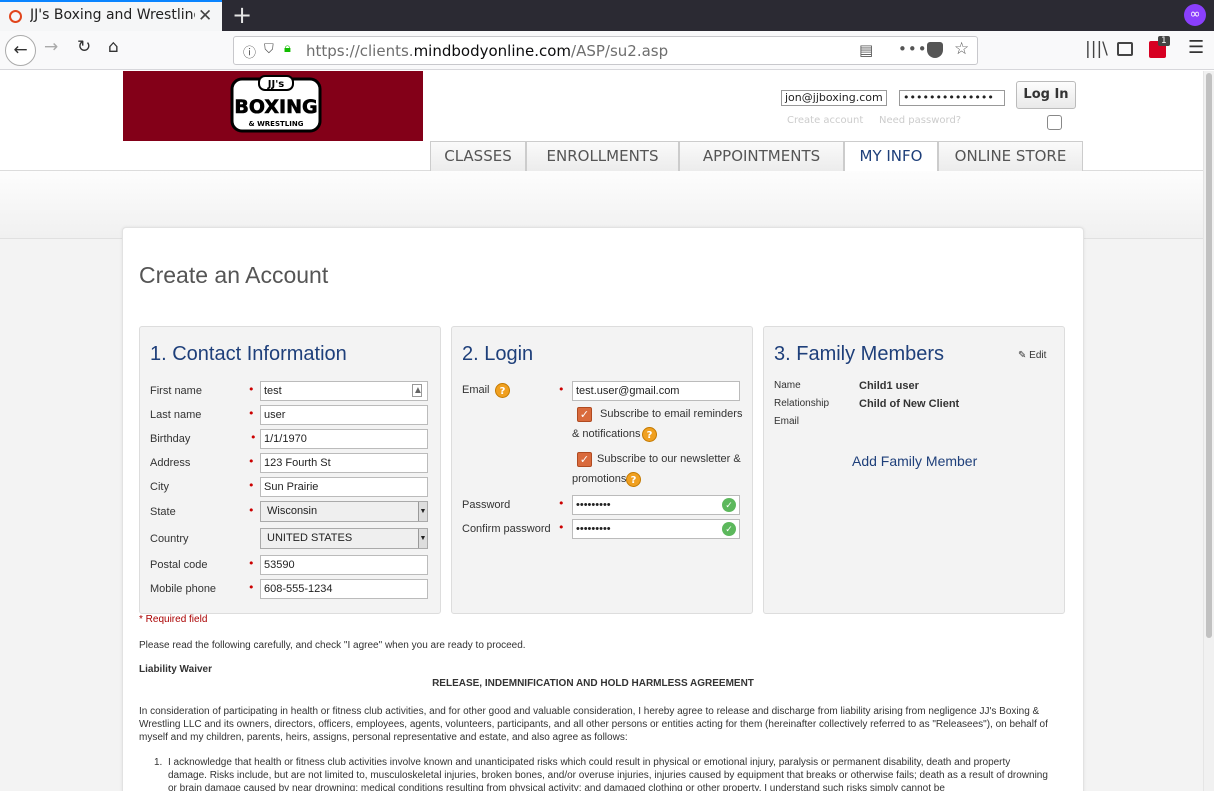 Image resolution: width=1214 pixels, height=791 pixels. I want to click on site-logo-banner: JJ's BOXING & WRESTLING, so click(273, 106).